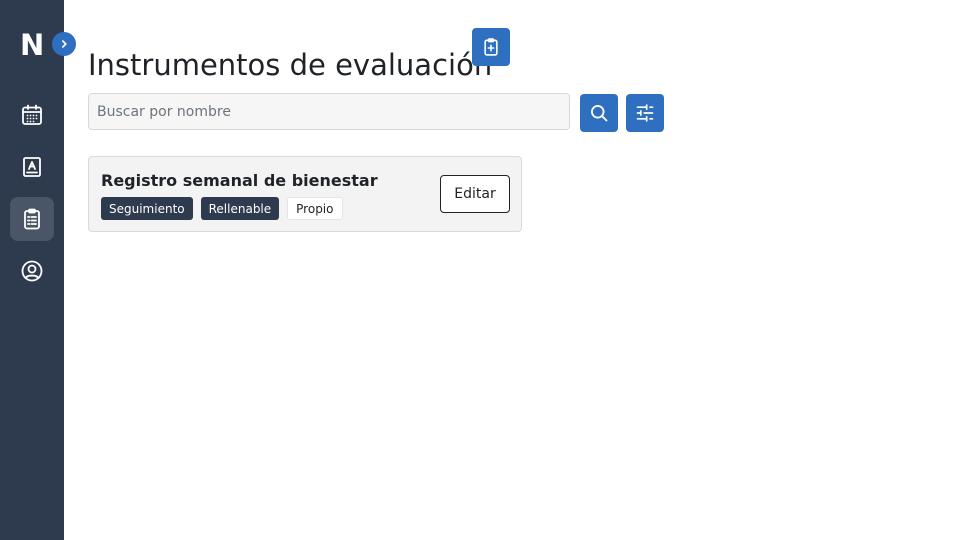 This screenshot has height=540, width=960. I want to click on instrument-title: Registro semanal de bienestar, so click(239, 180).